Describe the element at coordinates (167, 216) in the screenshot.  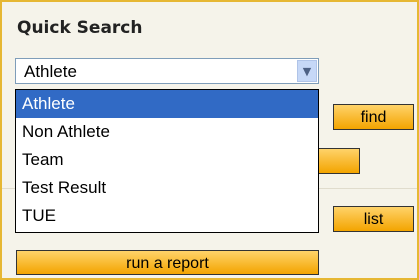
I see `option-tue: TUE` at that location.